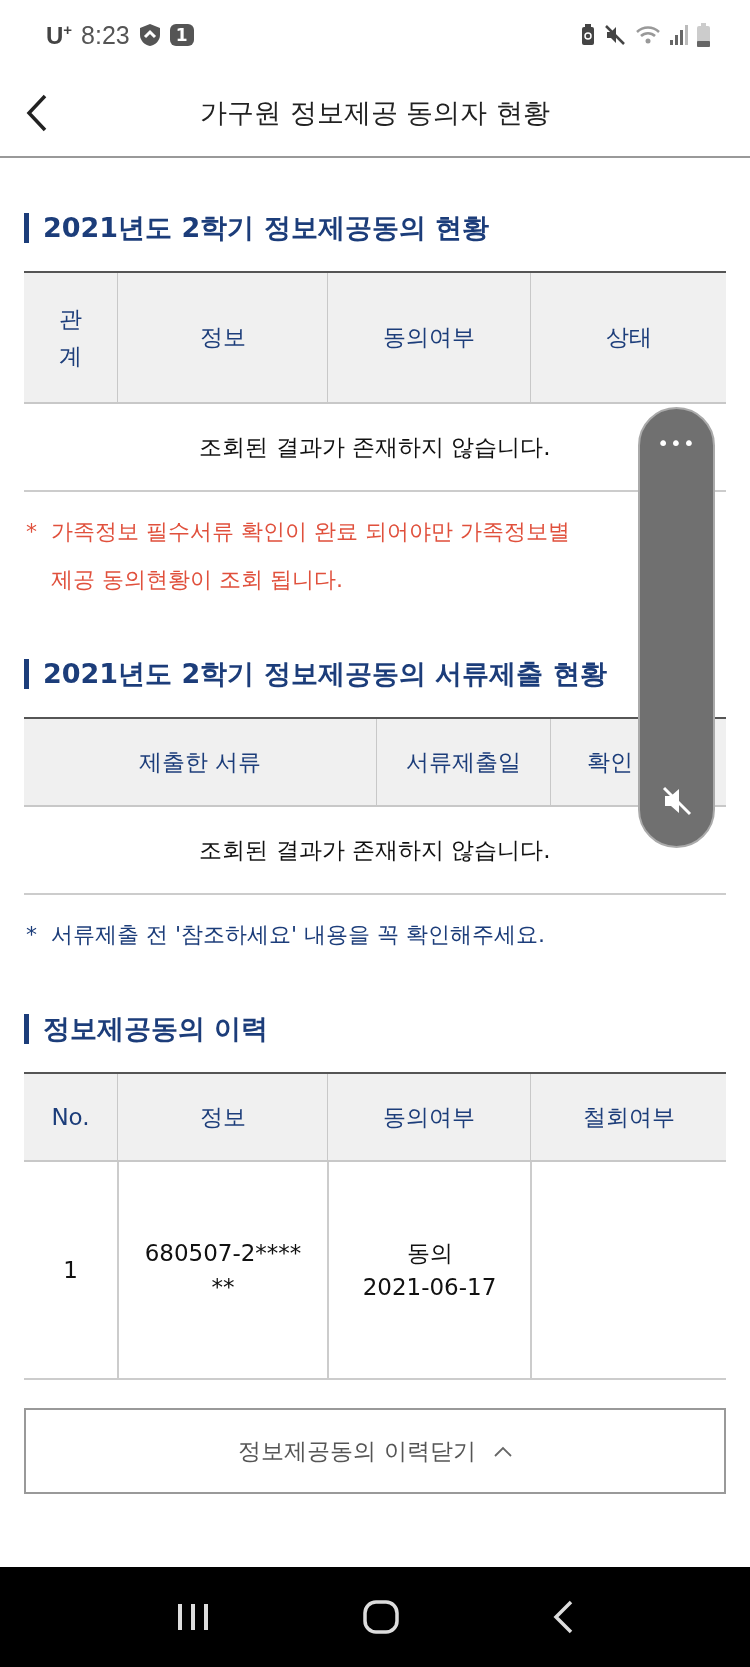 This screenshot has width=750, height=1667. Describe the element at coordinates (428, 1271) in the screenshot. I see `table-cell: 동의 2021-06-17` at that location.